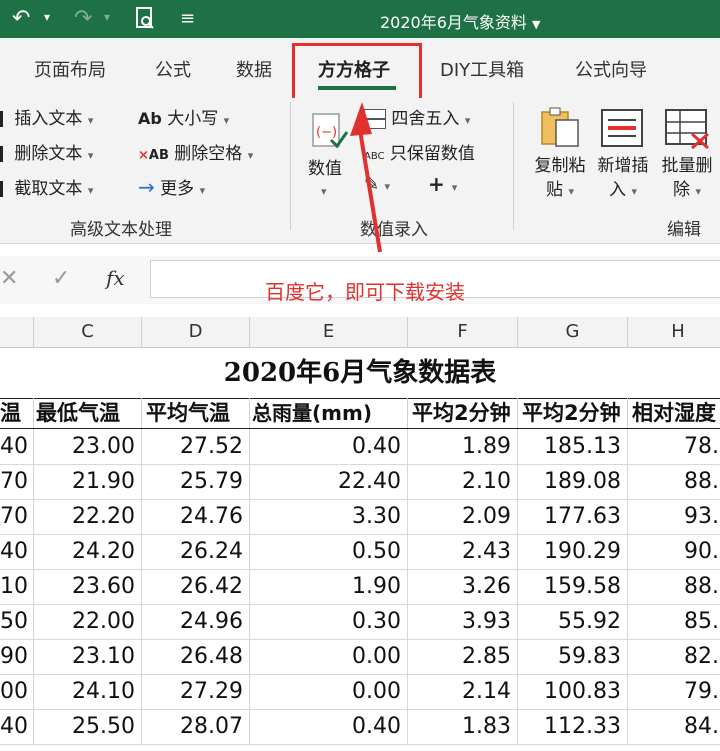  I want to click on confirm-icon: ✓, so click(61, 278).